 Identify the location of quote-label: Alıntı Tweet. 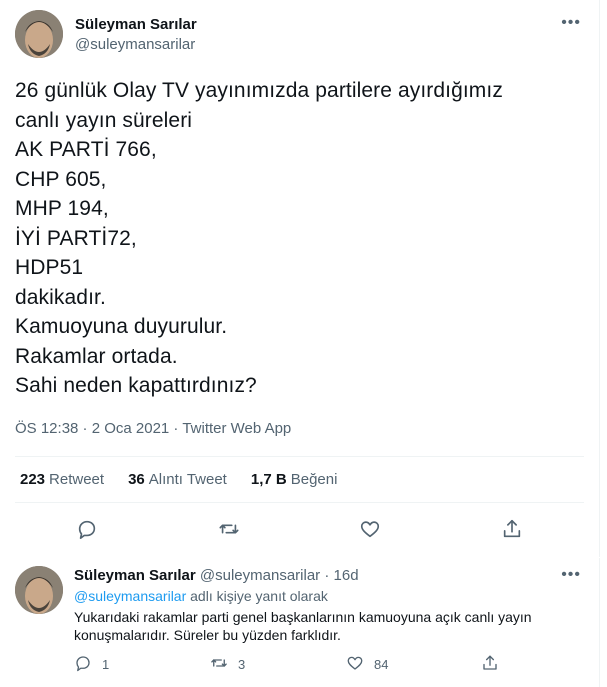
(187, 479).